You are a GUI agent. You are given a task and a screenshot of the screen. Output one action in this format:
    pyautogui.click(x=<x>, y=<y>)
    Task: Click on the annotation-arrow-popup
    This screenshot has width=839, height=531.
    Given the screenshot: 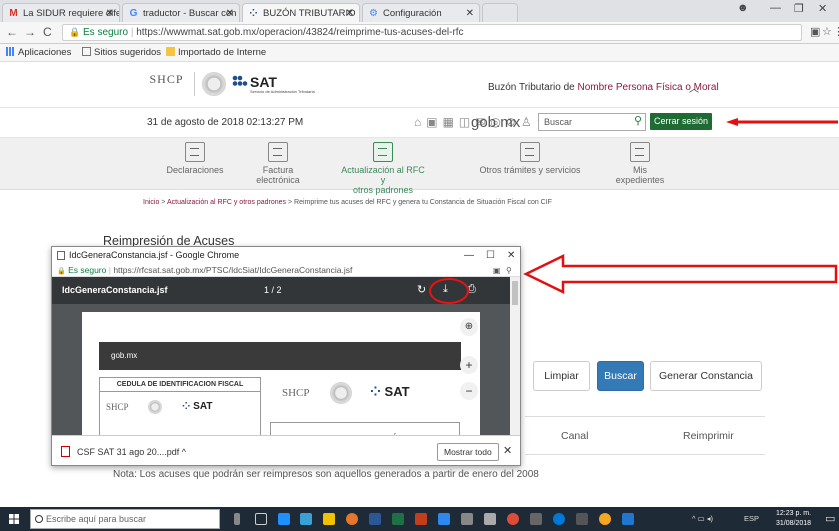 What is the action you would take?
    pyautogui.click(x=680, y=274)
    